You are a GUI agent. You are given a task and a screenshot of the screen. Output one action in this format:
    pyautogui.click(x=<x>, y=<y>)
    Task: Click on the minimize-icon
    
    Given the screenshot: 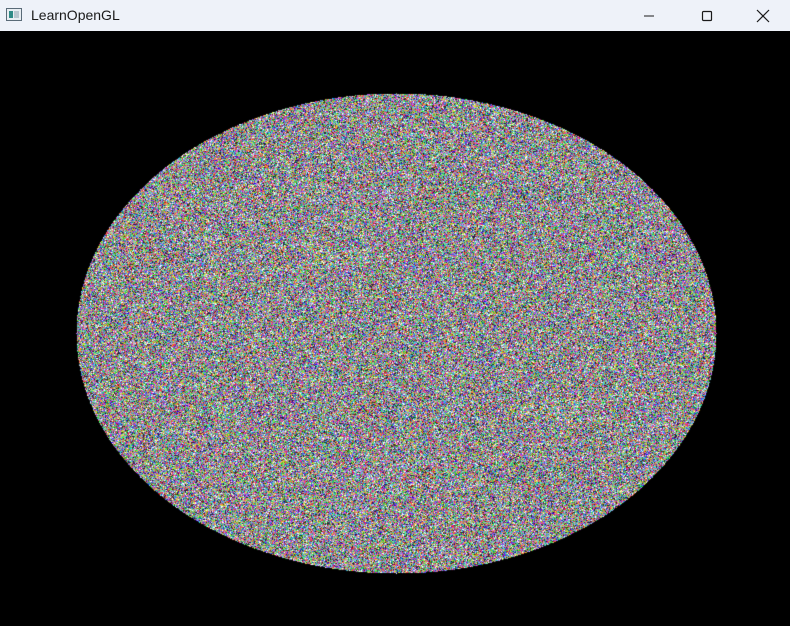 What is the action you would take?
    pyautogui.click(x=649, y=15)
    